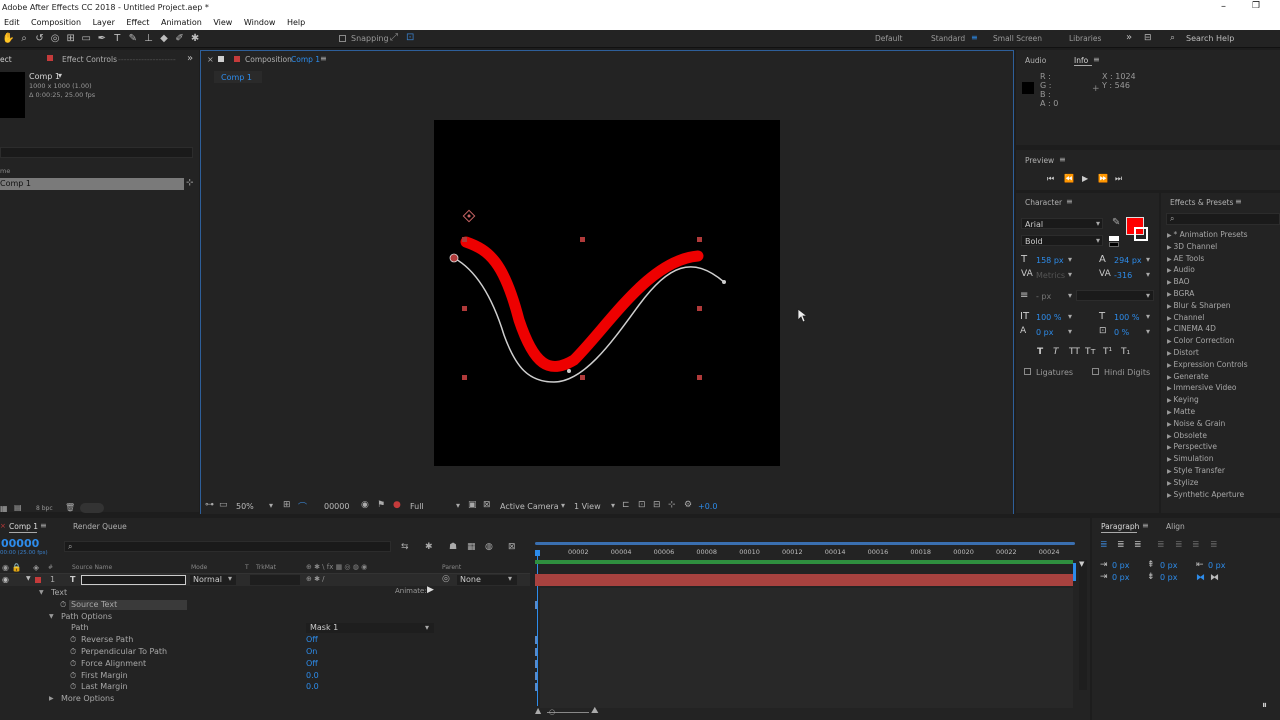  I want to click on timeline-icon: ⊟, so click(657, 505).